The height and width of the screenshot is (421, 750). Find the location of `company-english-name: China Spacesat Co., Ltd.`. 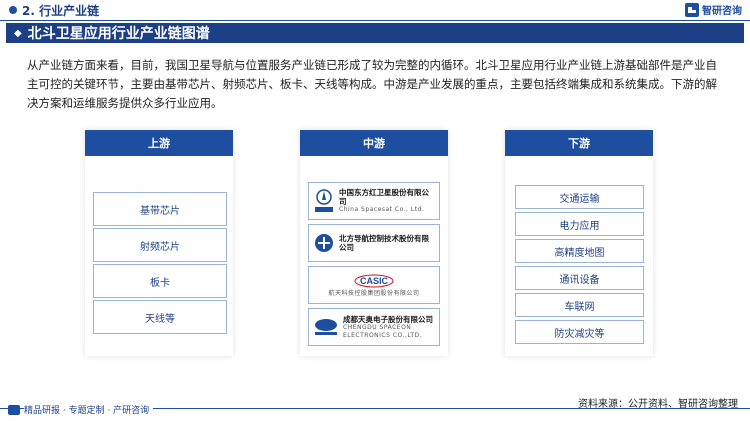

company-english-name: China Spacesat Co., Ltd. is located at coordinates (382, 209).